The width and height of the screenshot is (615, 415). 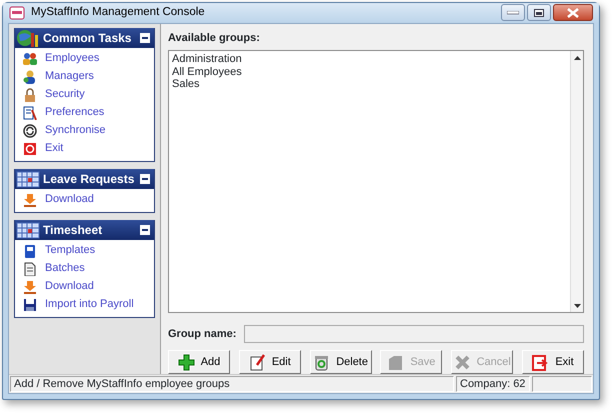 What do you see at coordinates (84, 251) in the screenshot?
I see `task-link: Templates` at bounding box center [84, 251].